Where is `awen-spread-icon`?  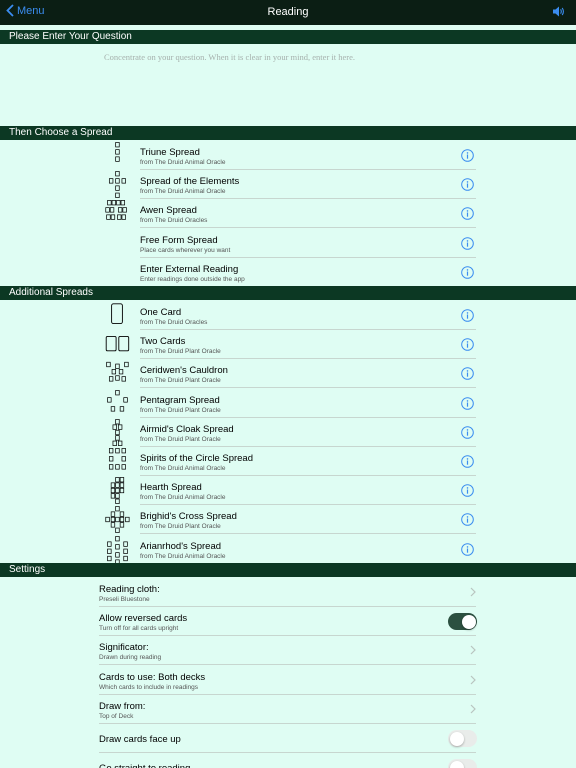
awen-spread-icon is located at coordinates (116, 210).